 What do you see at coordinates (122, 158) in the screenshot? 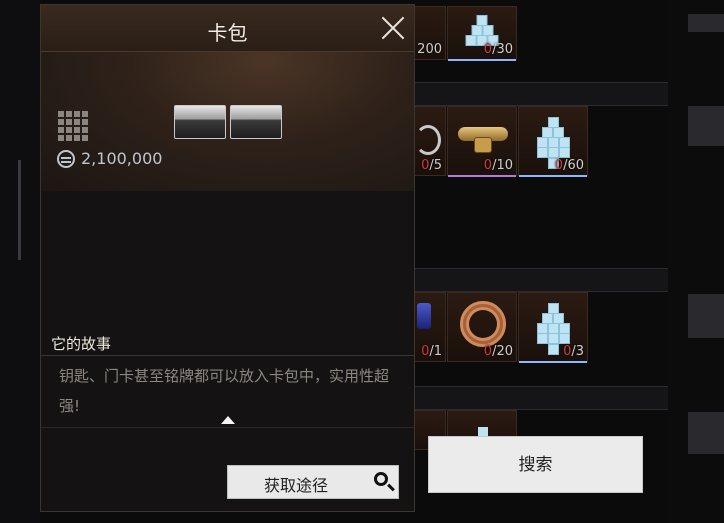
I see `price-value: 2,100,000` at bounding box center [122, 158].